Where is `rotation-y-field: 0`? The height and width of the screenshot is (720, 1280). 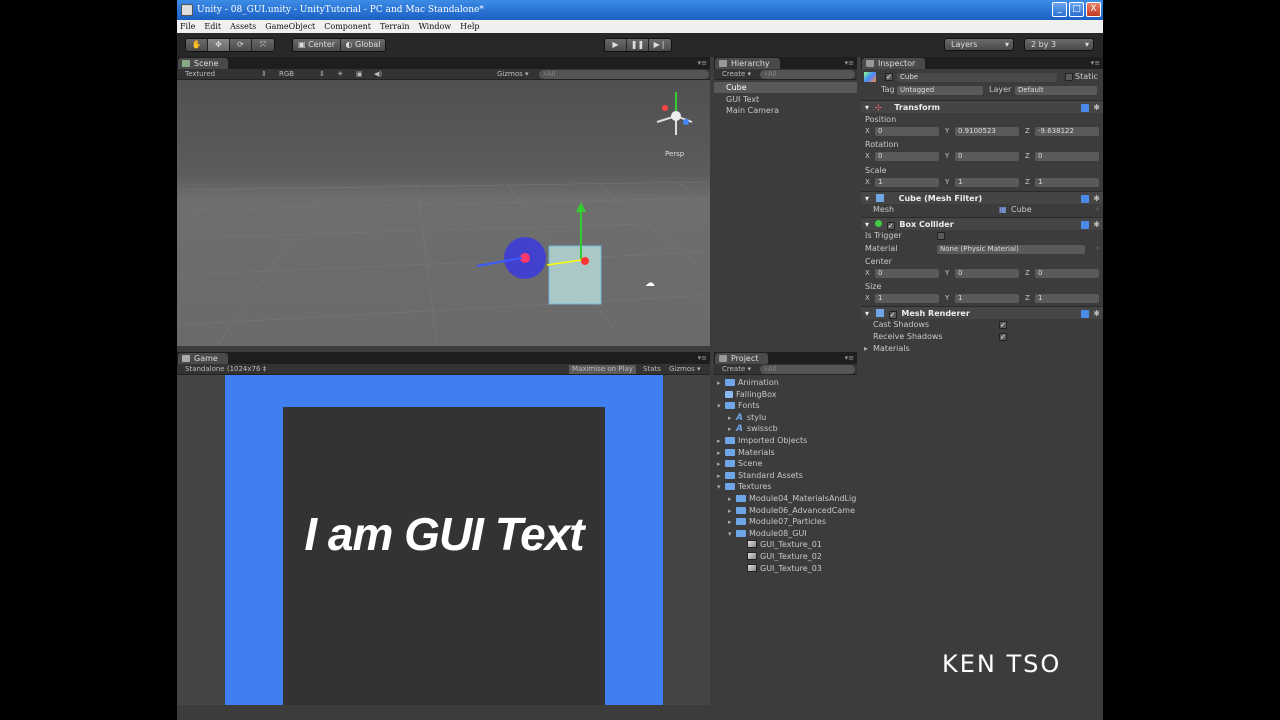 rotation-y-field: 0 is located at coordinates (987, 156).